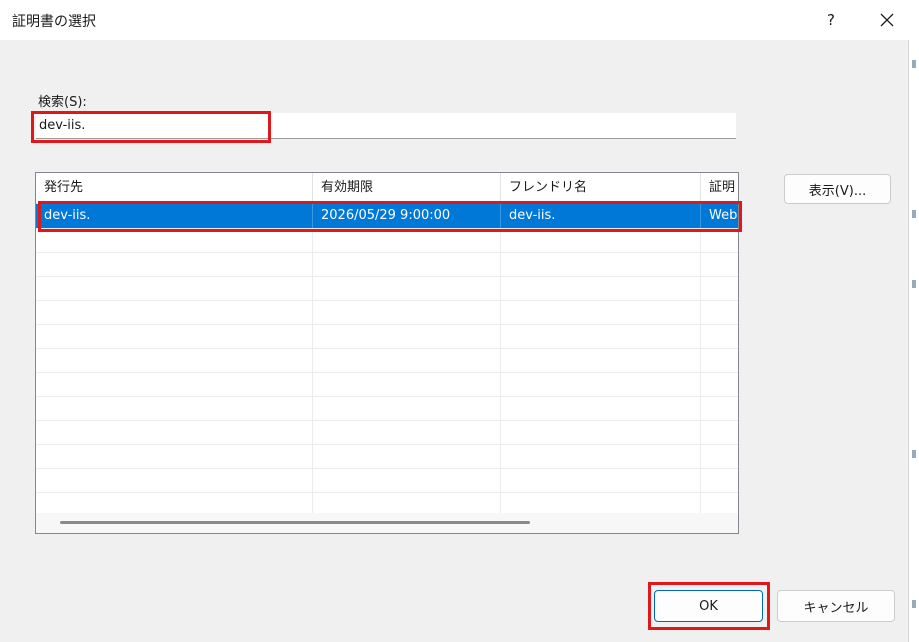 The height and width of the screenshot is (642, 919). Describe the element at coordinates (174, 216) in the screenshot. I see `cell-issued-to: dev-iis.` at that location.